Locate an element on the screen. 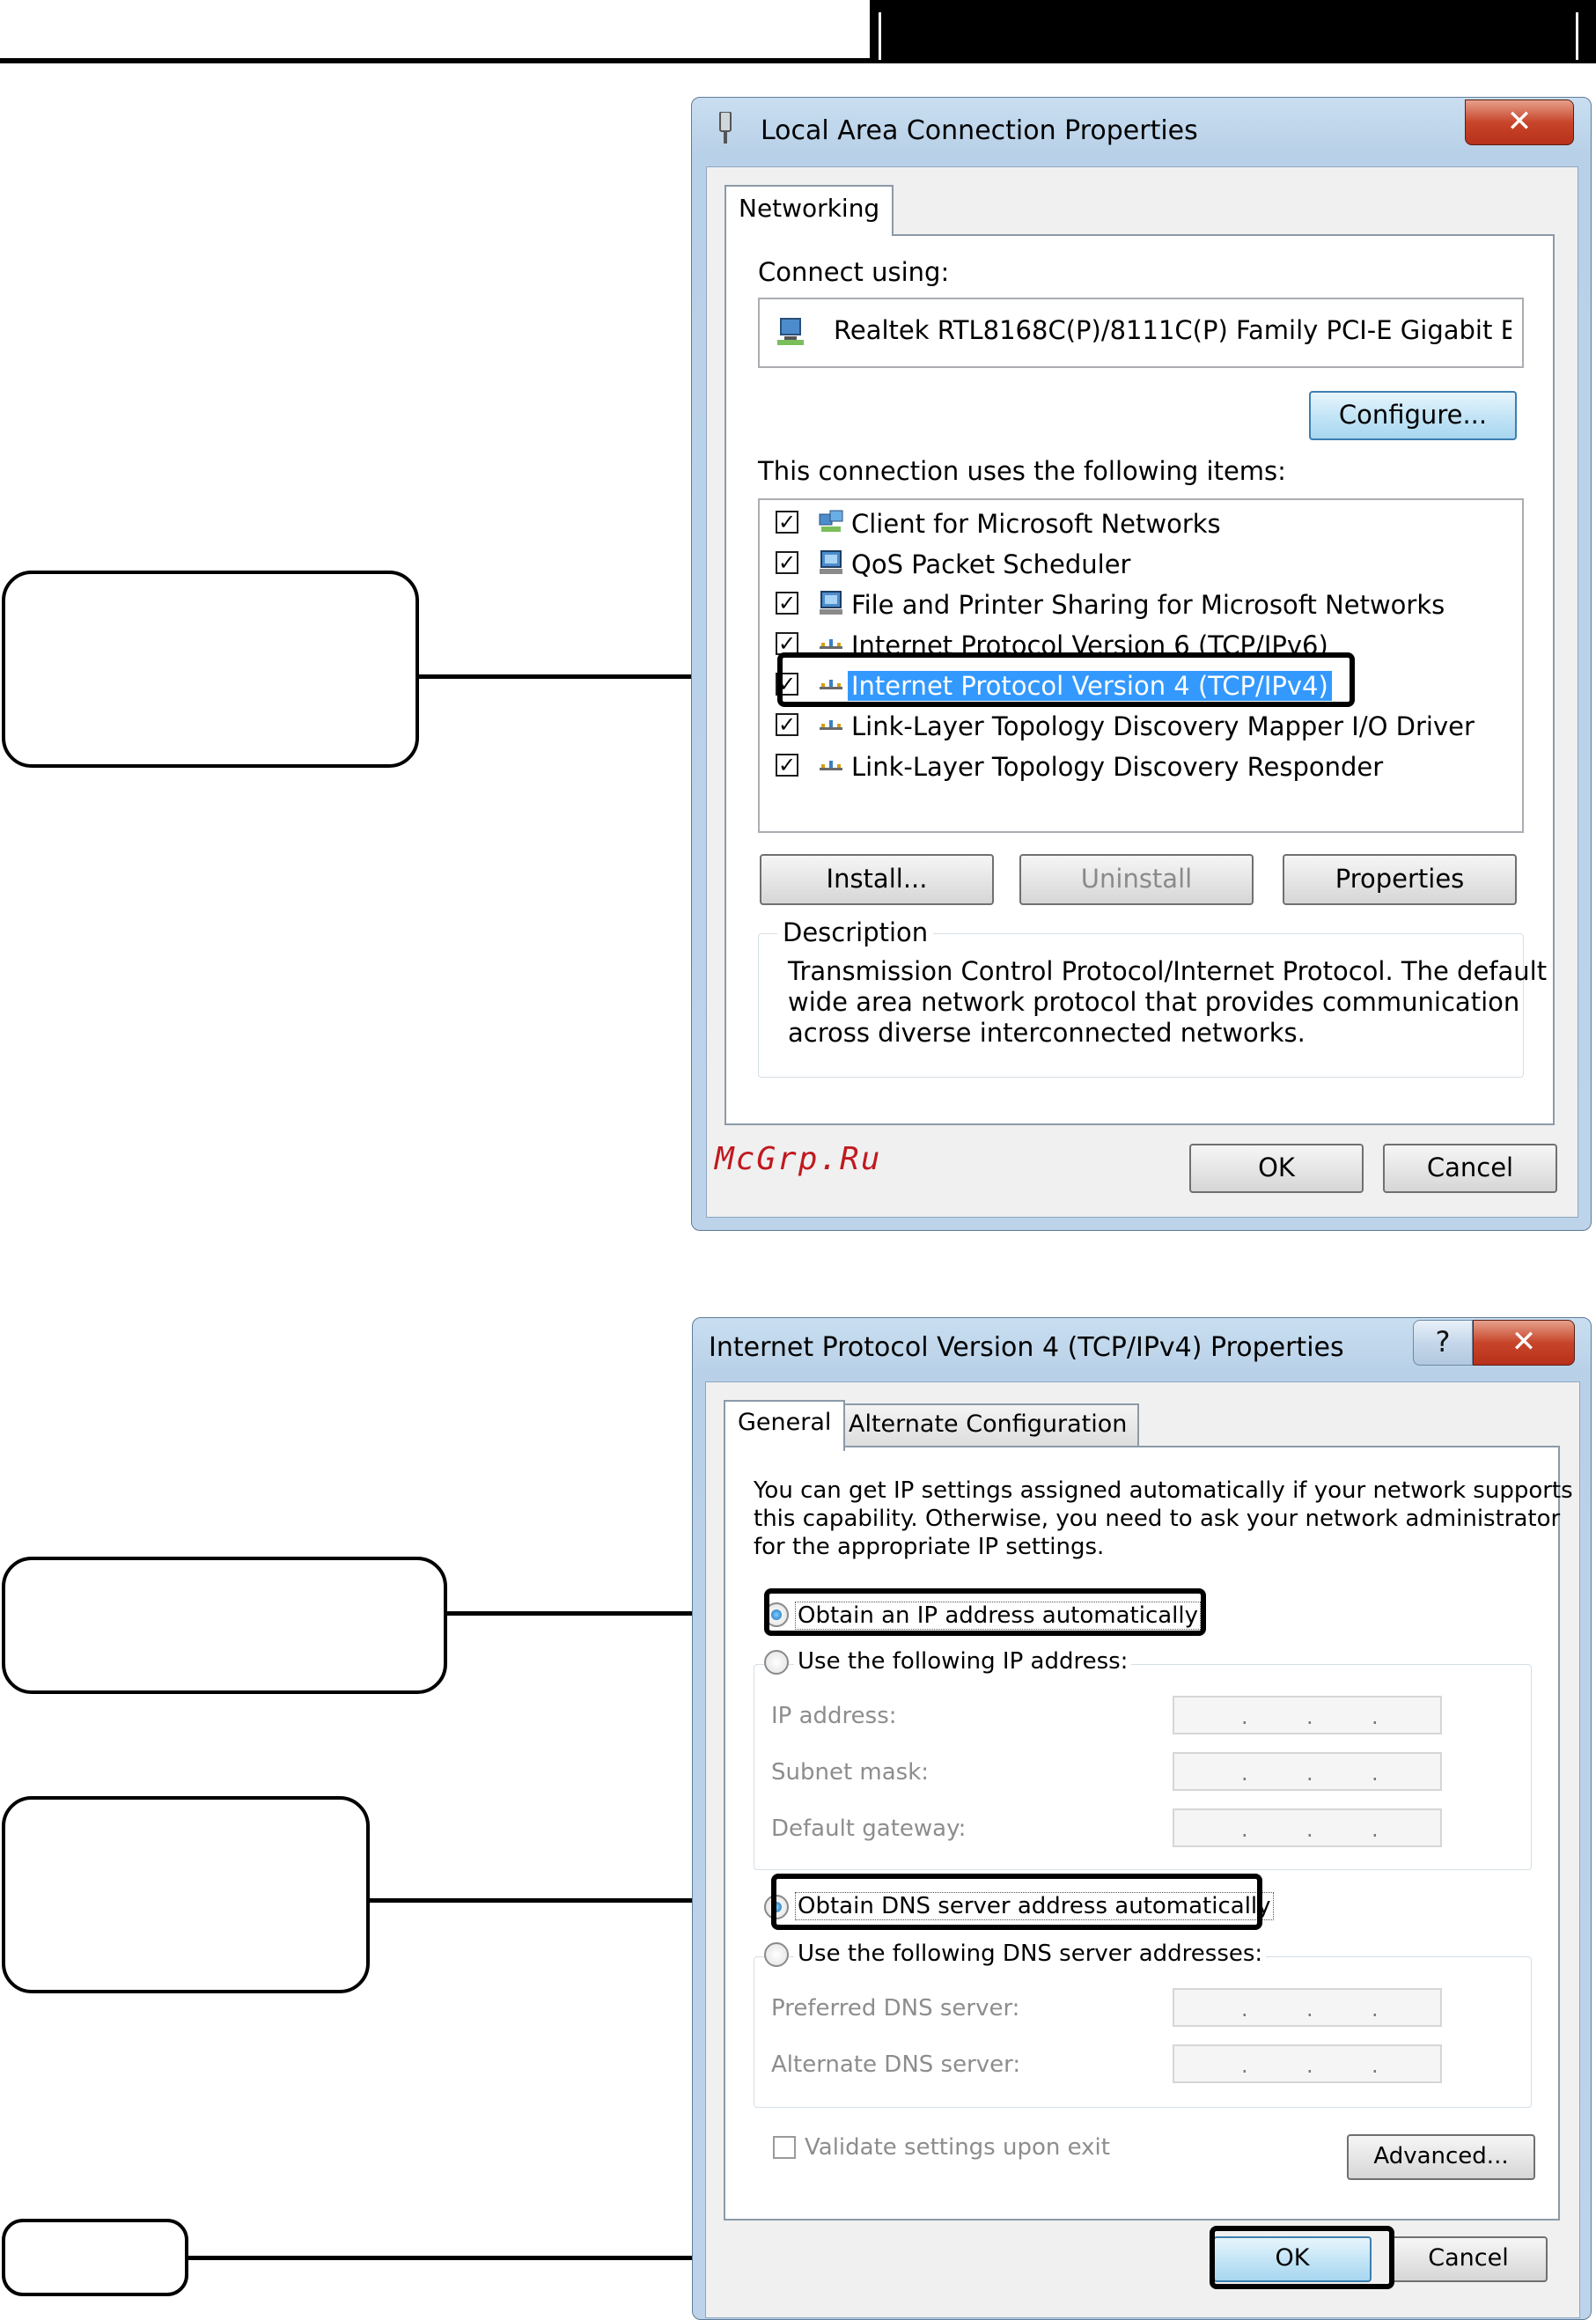 This screenshot has width=1596, height=2320. ip-address-field: . . . is located at coordinates (1308, 1715).